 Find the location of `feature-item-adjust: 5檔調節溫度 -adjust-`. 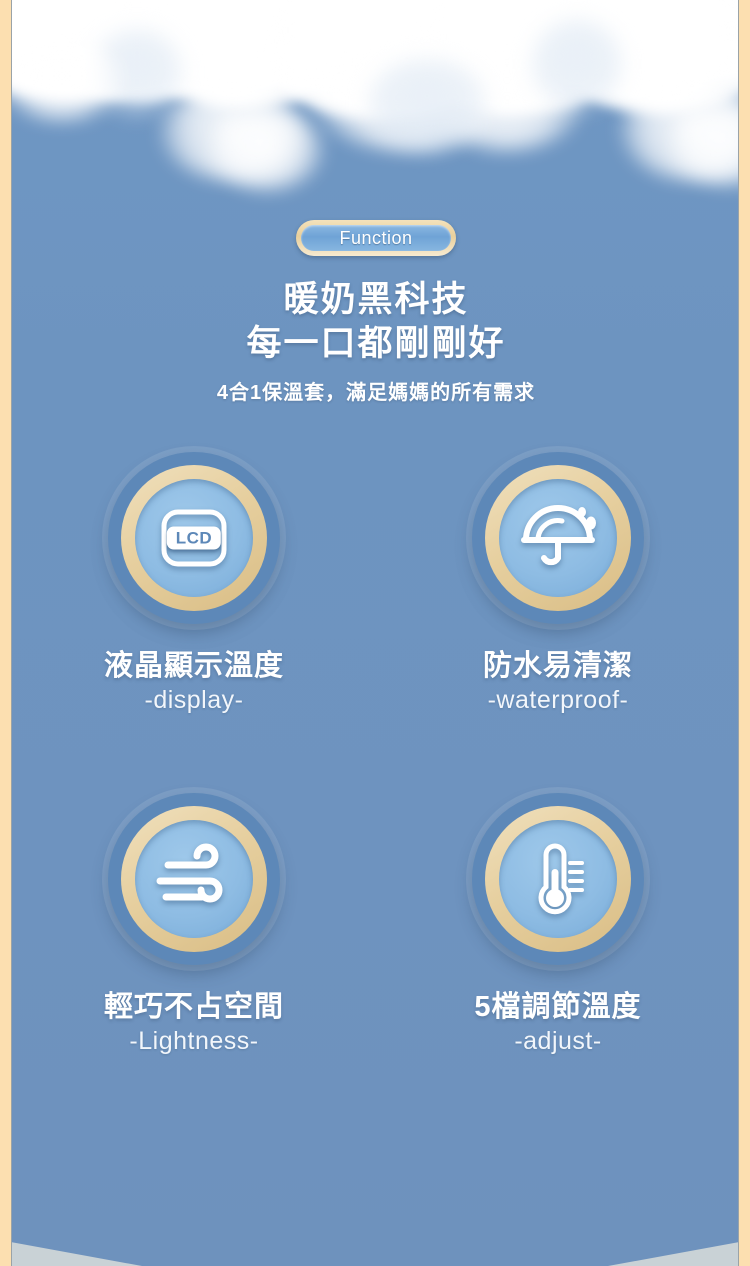

feature-item-adjust: 5檔調節溫度 -adjust- is located at coordinates (557, 924).